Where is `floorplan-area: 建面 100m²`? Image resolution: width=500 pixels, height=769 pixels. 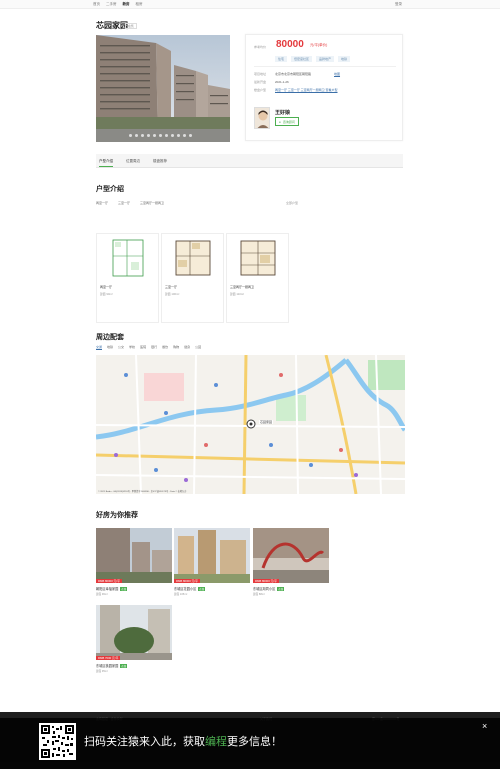
floorplan-area: 建面 100m² is located at coordinates (172, 294).